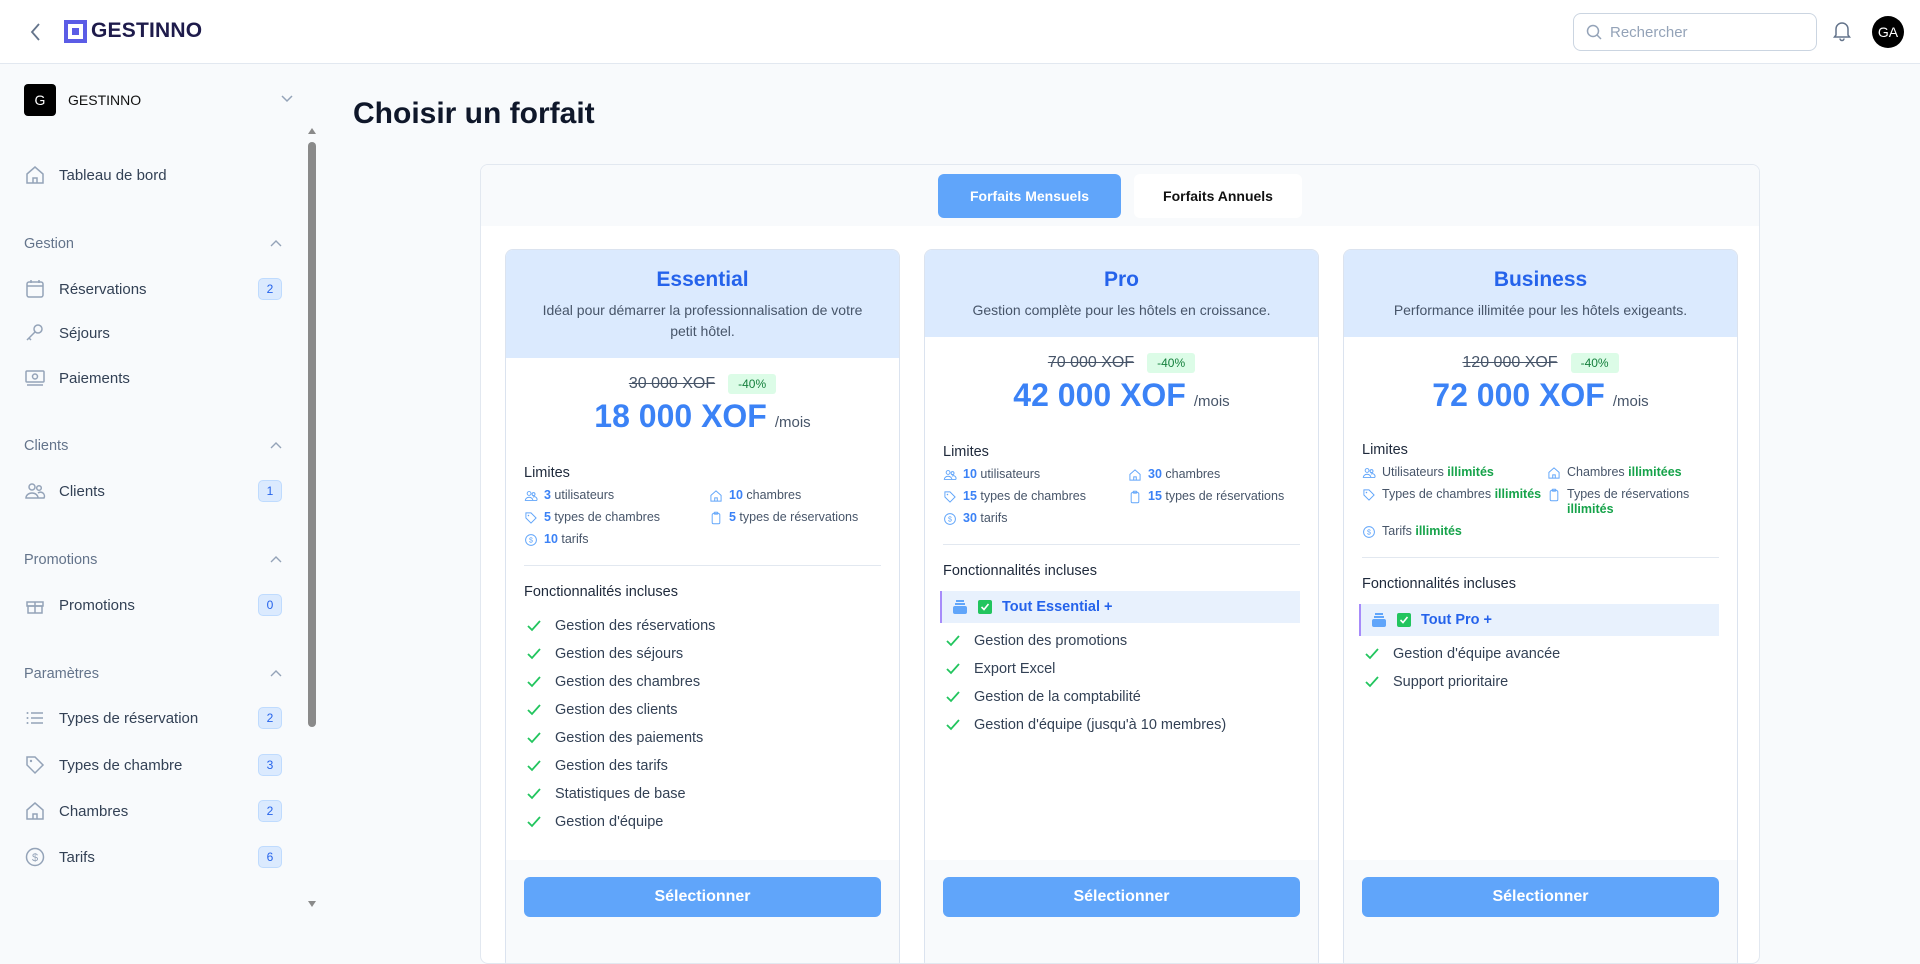 The width and height of the screenshot is (1920, 964). I want to click on sidebar-item-dashboard: Tableau de bord, so click(153, 175).